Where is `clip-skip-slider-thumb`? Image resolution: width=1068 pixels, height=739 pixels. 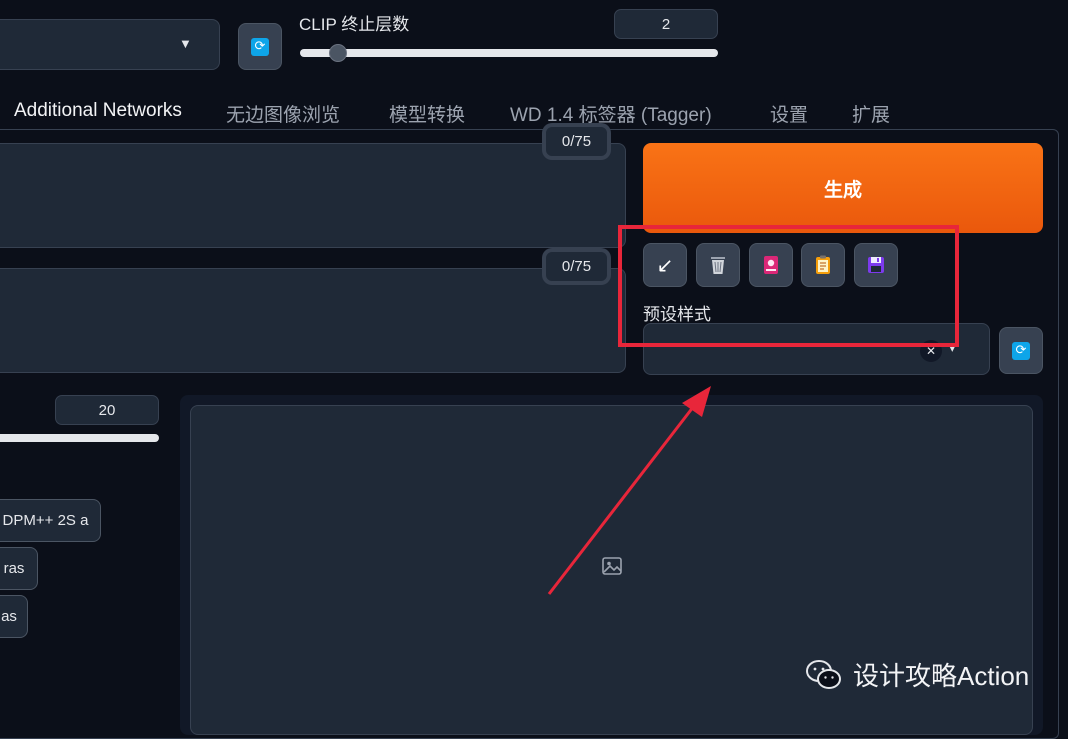
clip-skip-slider-thumb is located at coordinates (337, 53).